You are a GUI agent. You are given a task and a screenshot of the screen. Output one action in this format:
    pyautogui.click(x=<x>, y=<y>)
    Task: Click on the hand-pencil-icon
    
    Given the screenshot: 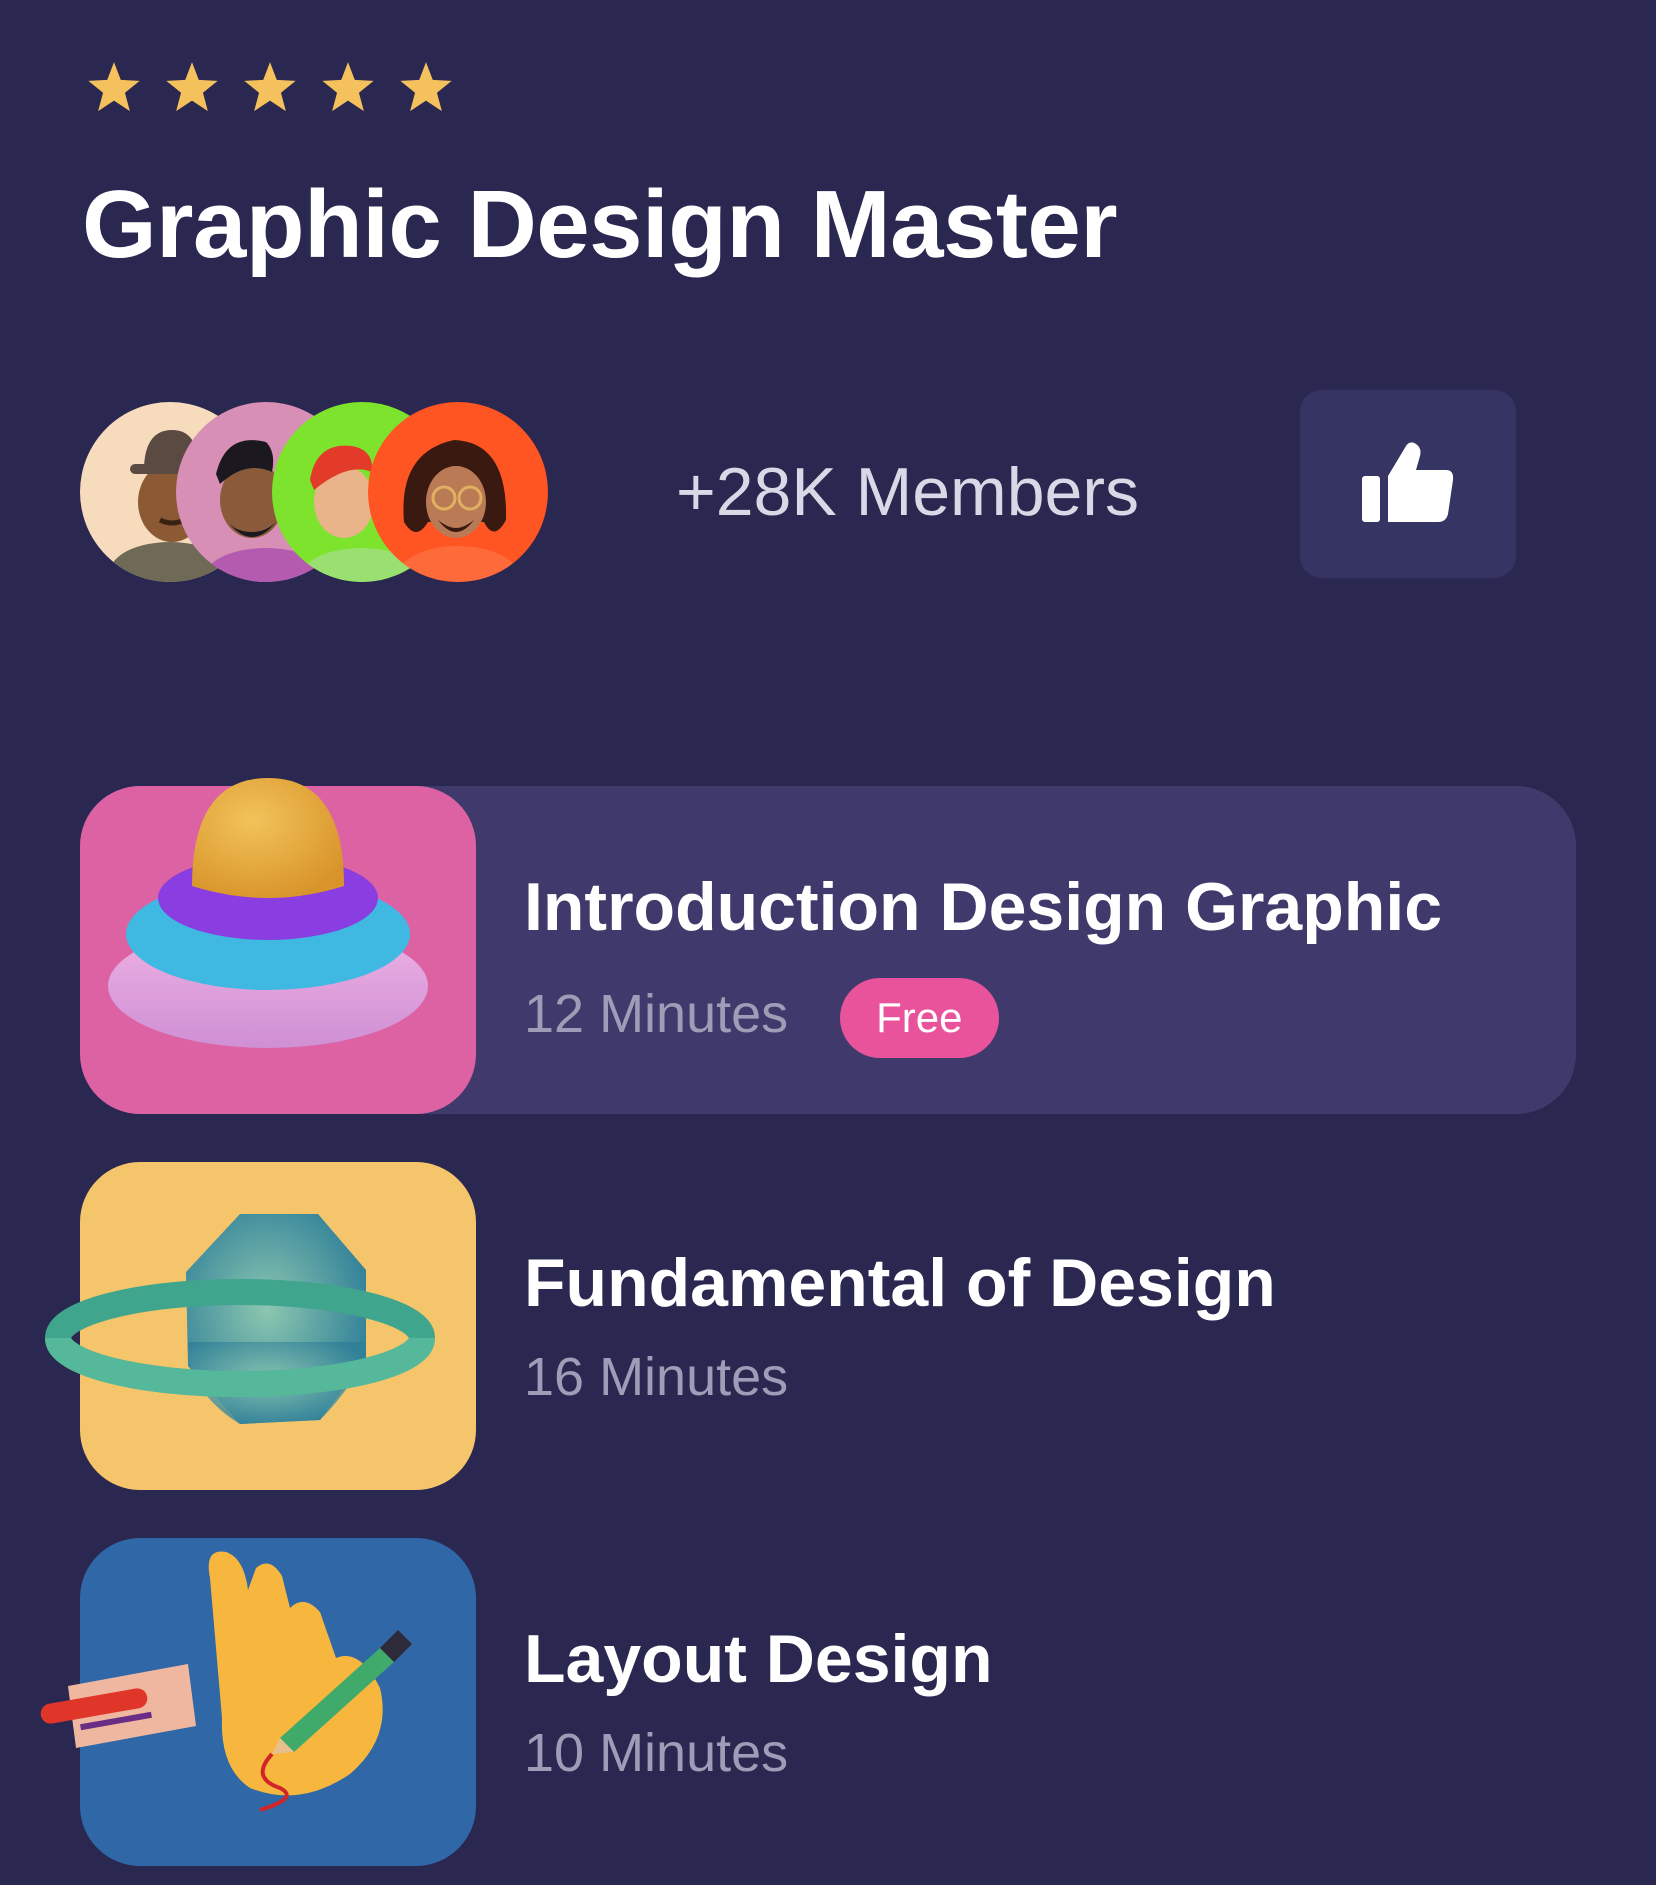 What is the action you would take?
    pyautogui.click(x=226, y=1681)
    